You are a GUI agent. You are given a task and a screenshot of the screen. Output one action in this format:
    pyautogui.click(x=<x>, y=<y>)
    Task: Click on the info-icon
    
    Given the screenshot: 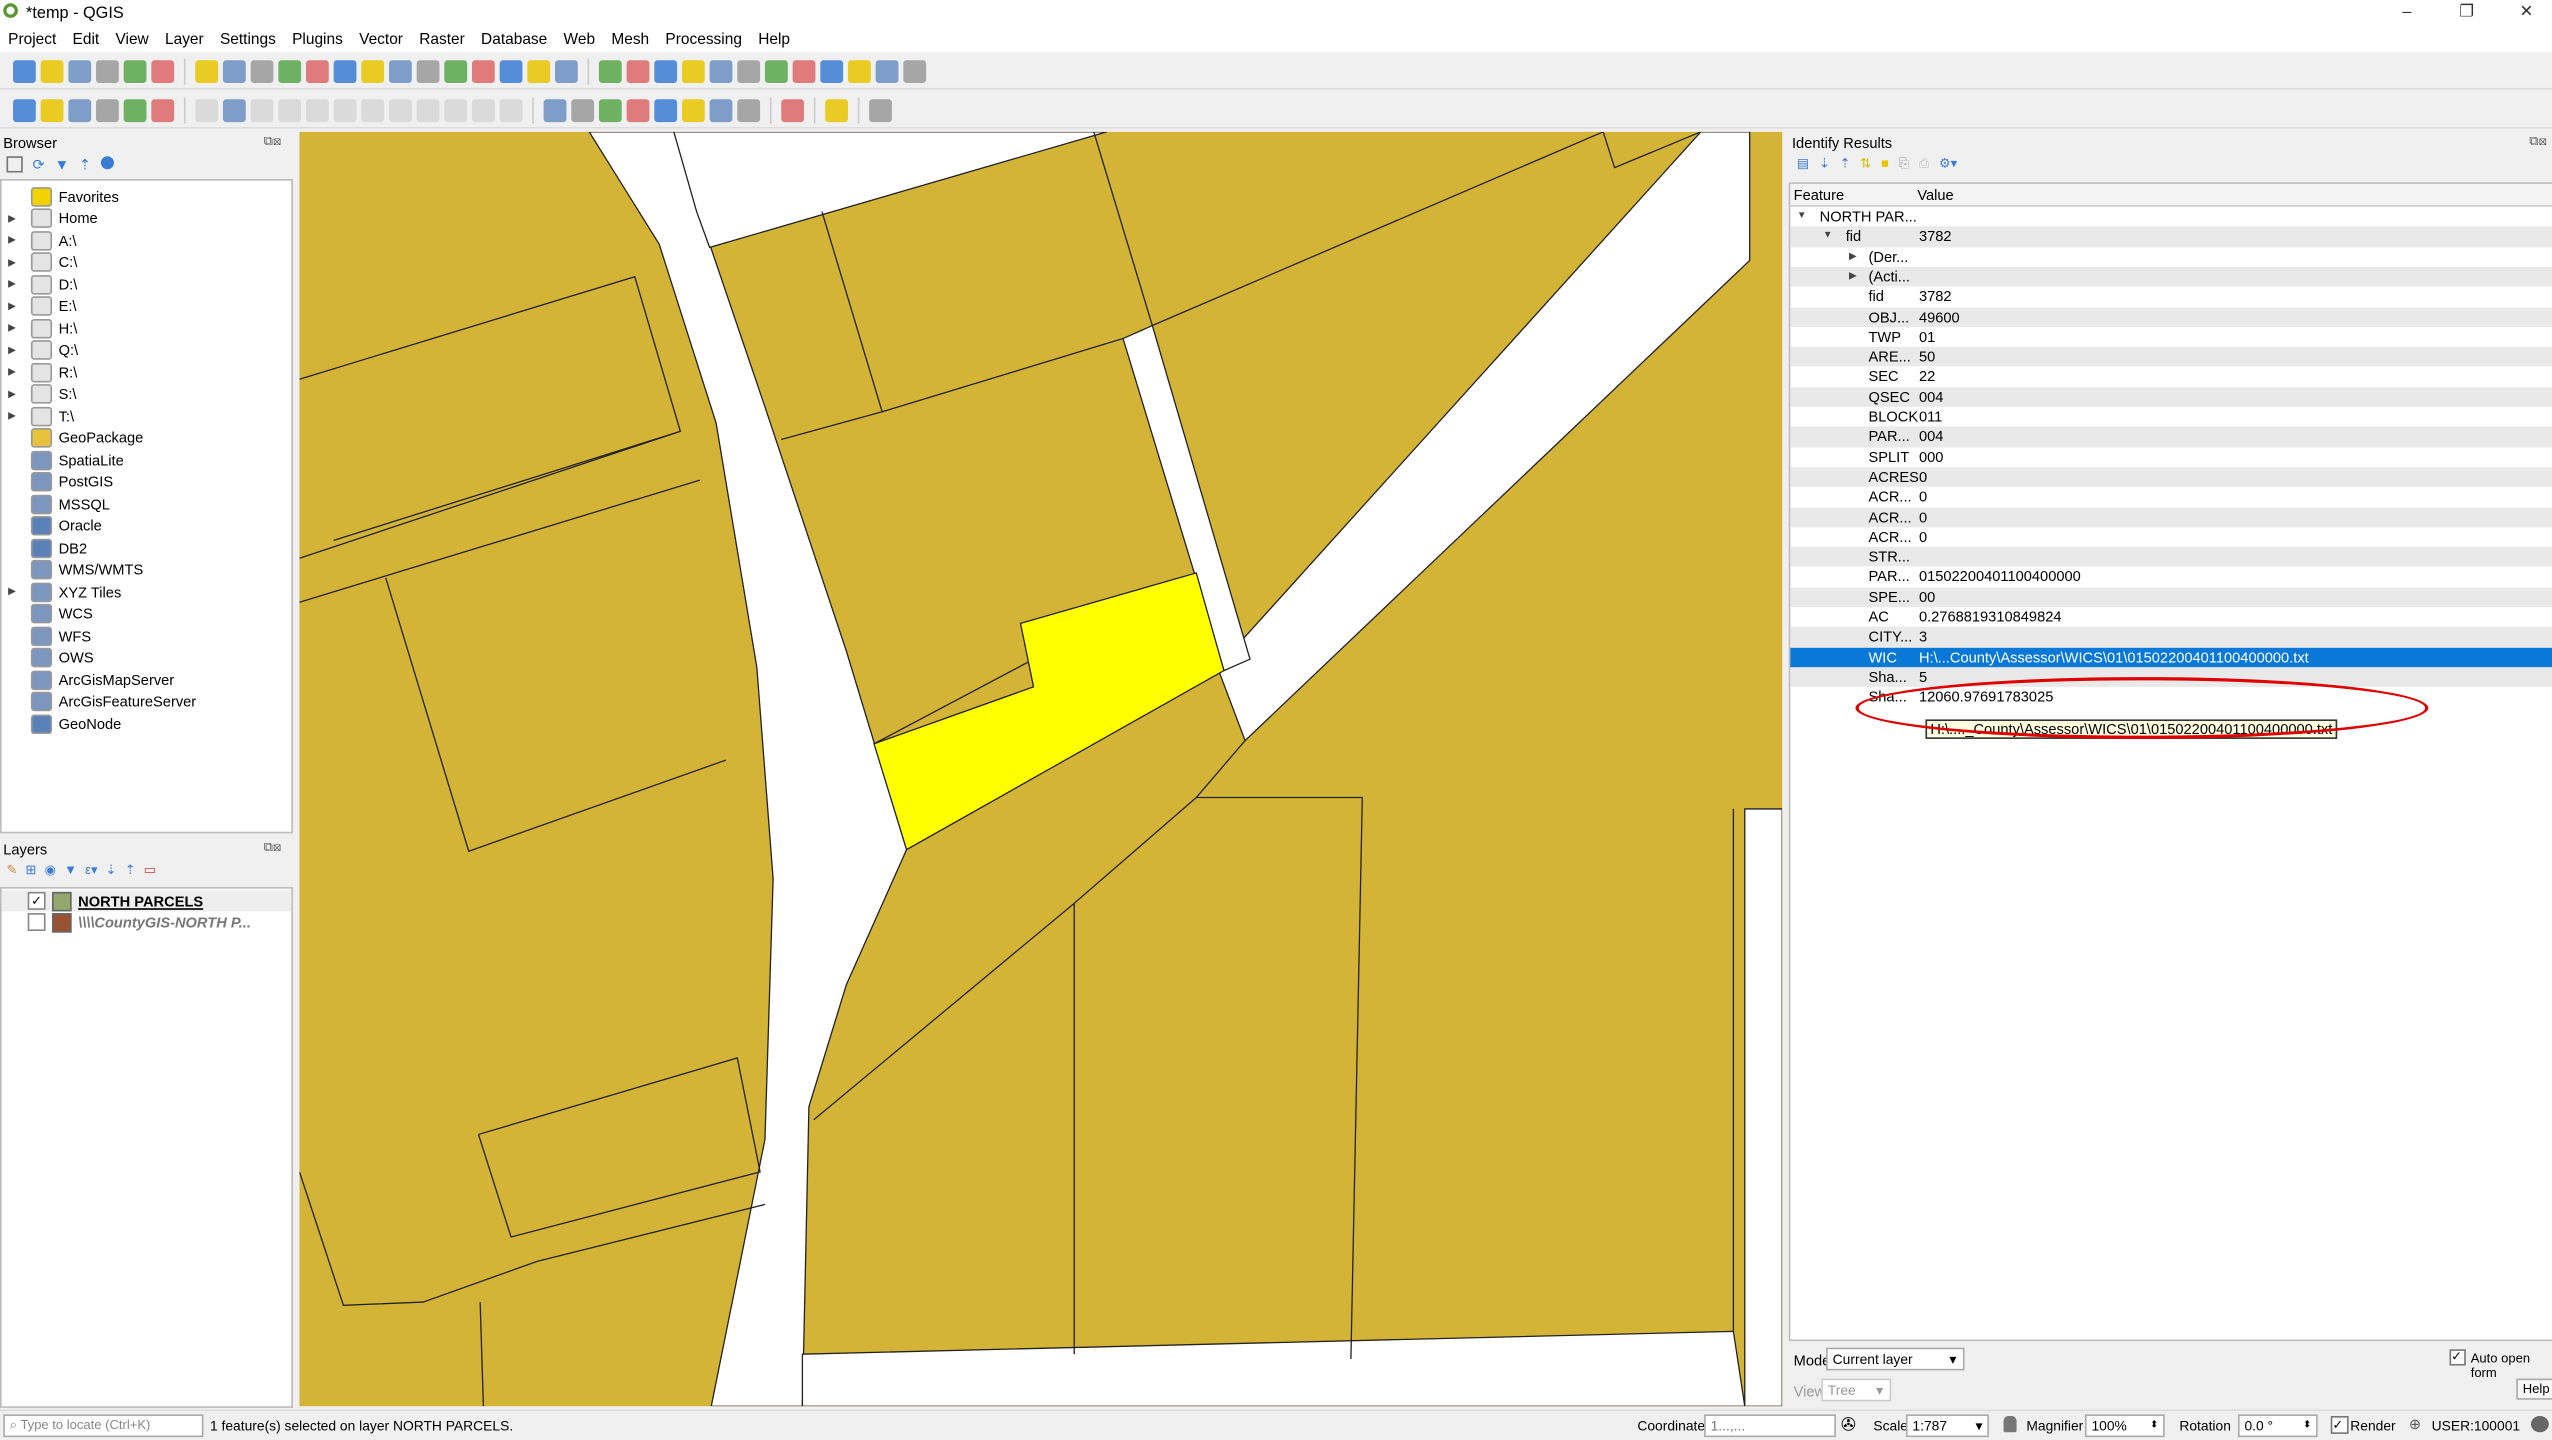 What is the action you would take?
    pyautogui.click(x=107, y=163)
    